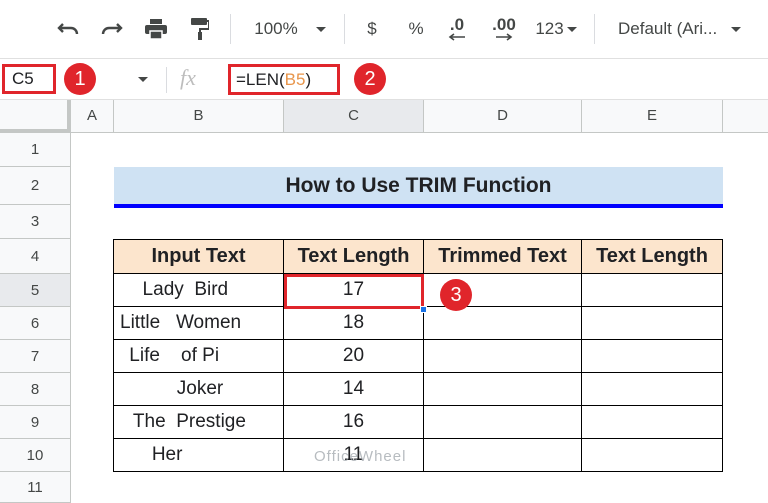 The height and width of the screenshot is (503, 768). Describe the element at coordinates (372, 29) in the screenshot. I see `currency-format-button: $` at that location.